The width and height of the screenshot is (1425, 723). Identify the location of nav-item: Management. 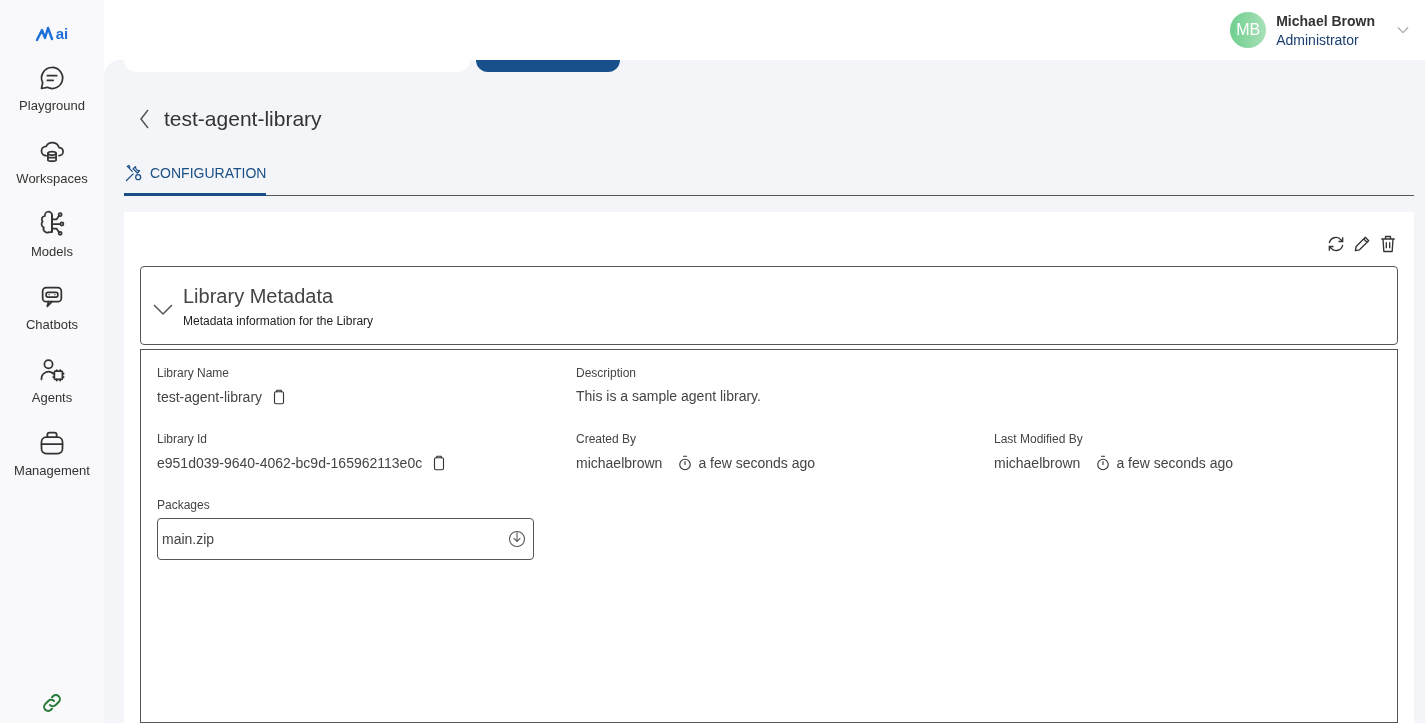
(52, 453).